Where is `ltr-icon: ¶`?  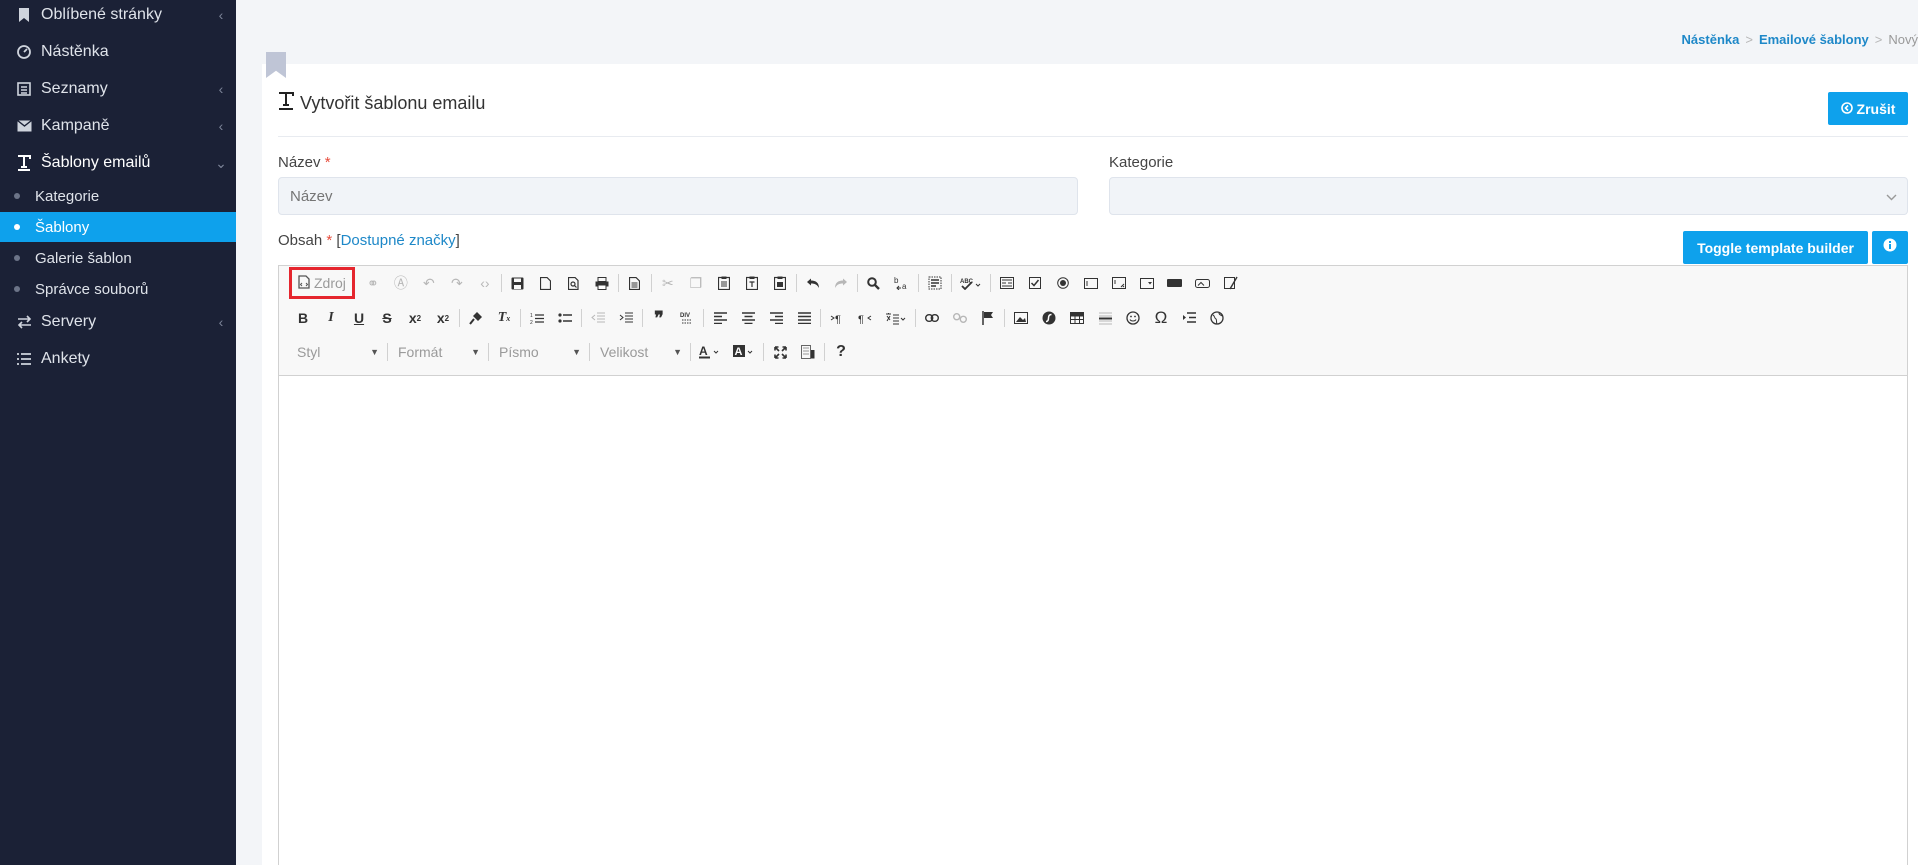 ltr-icon: ¶ is located at coordinates (837, 318).